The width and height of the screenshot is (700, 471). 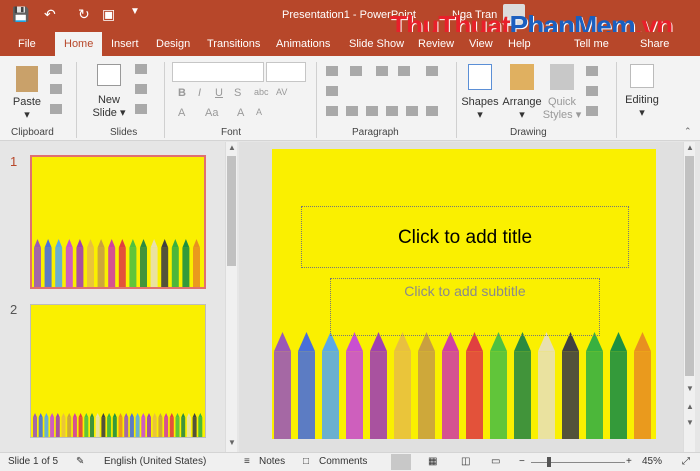 What do you see at coordinates (141, 69) in the screenshot?
I see `layout-icon` at bounding box center [141, 69].